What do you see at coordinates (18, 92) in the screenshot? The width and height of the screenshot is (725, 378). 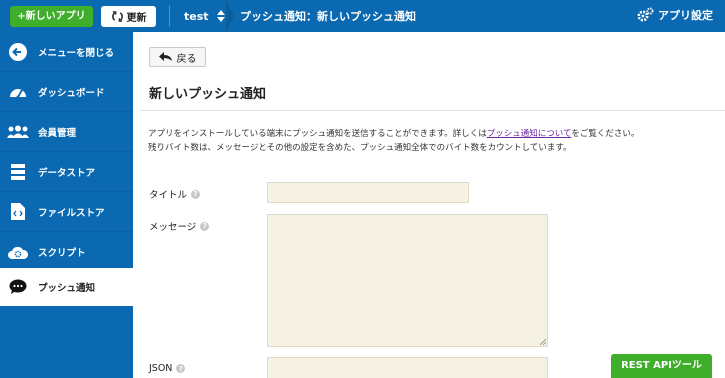 I see `dashboard-icon` at bounding box center [18, 92].